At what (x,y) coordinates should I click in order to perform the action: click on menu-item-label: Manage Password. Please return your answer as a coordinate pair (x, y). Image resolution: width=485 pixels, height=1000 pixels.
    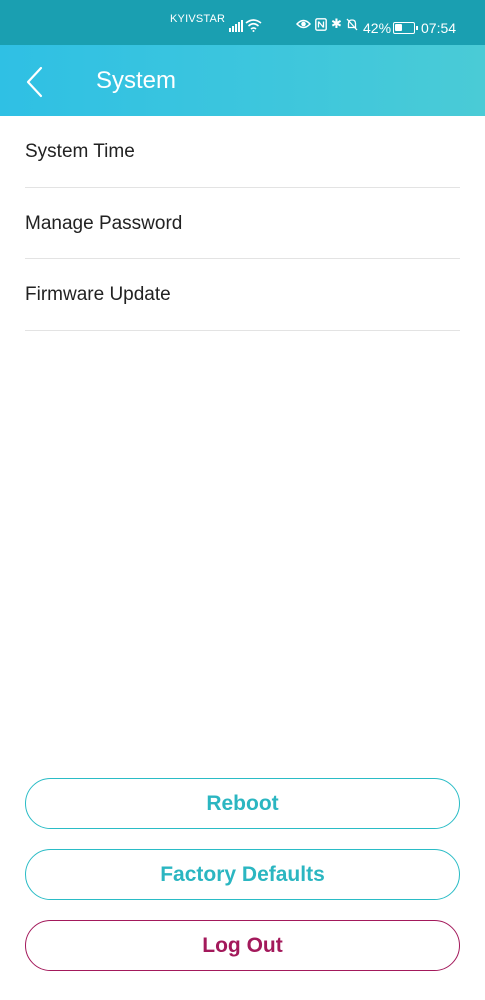
    Looking at the image, I should click on (104, 223).